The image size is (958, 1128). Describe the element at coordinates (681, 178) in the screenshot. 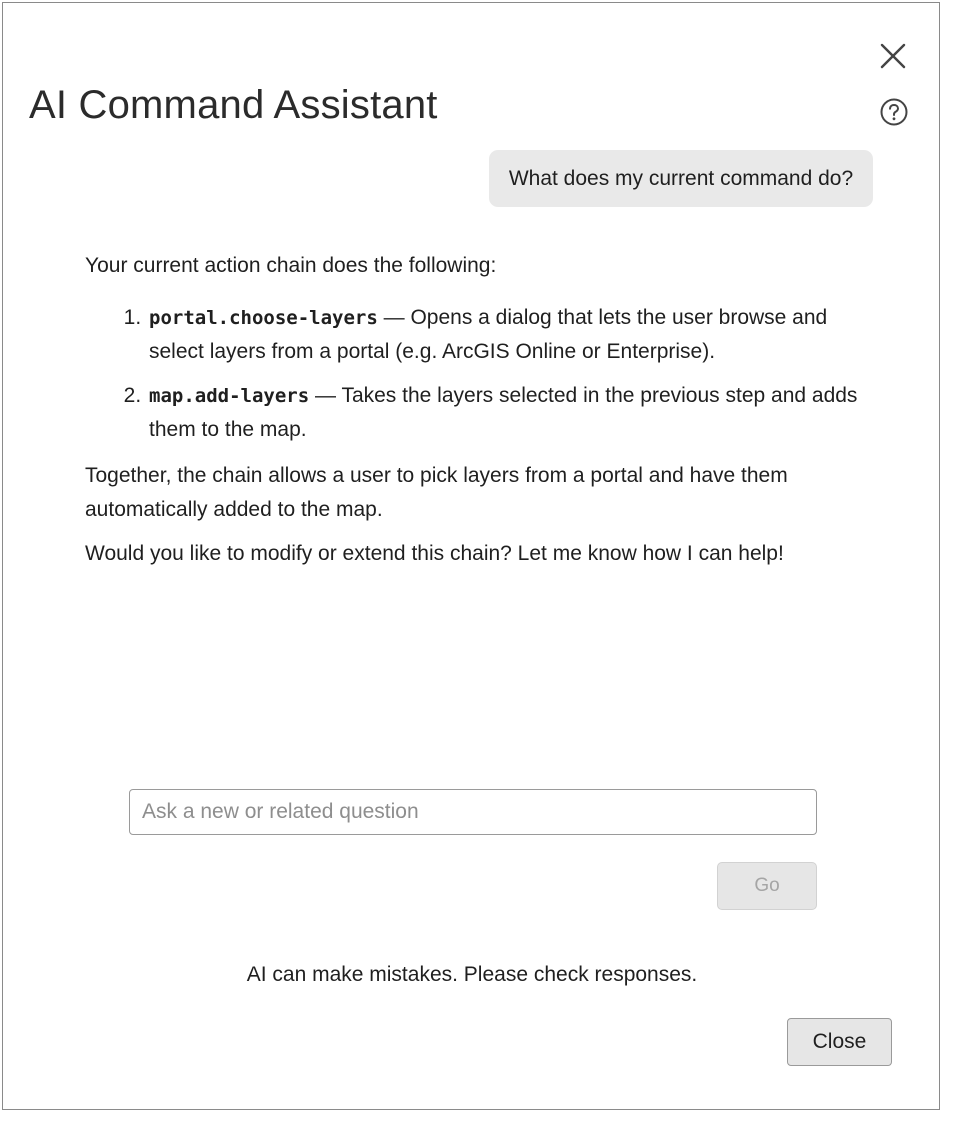

I see `user-message-bubble: What does my current command do?` at that location.